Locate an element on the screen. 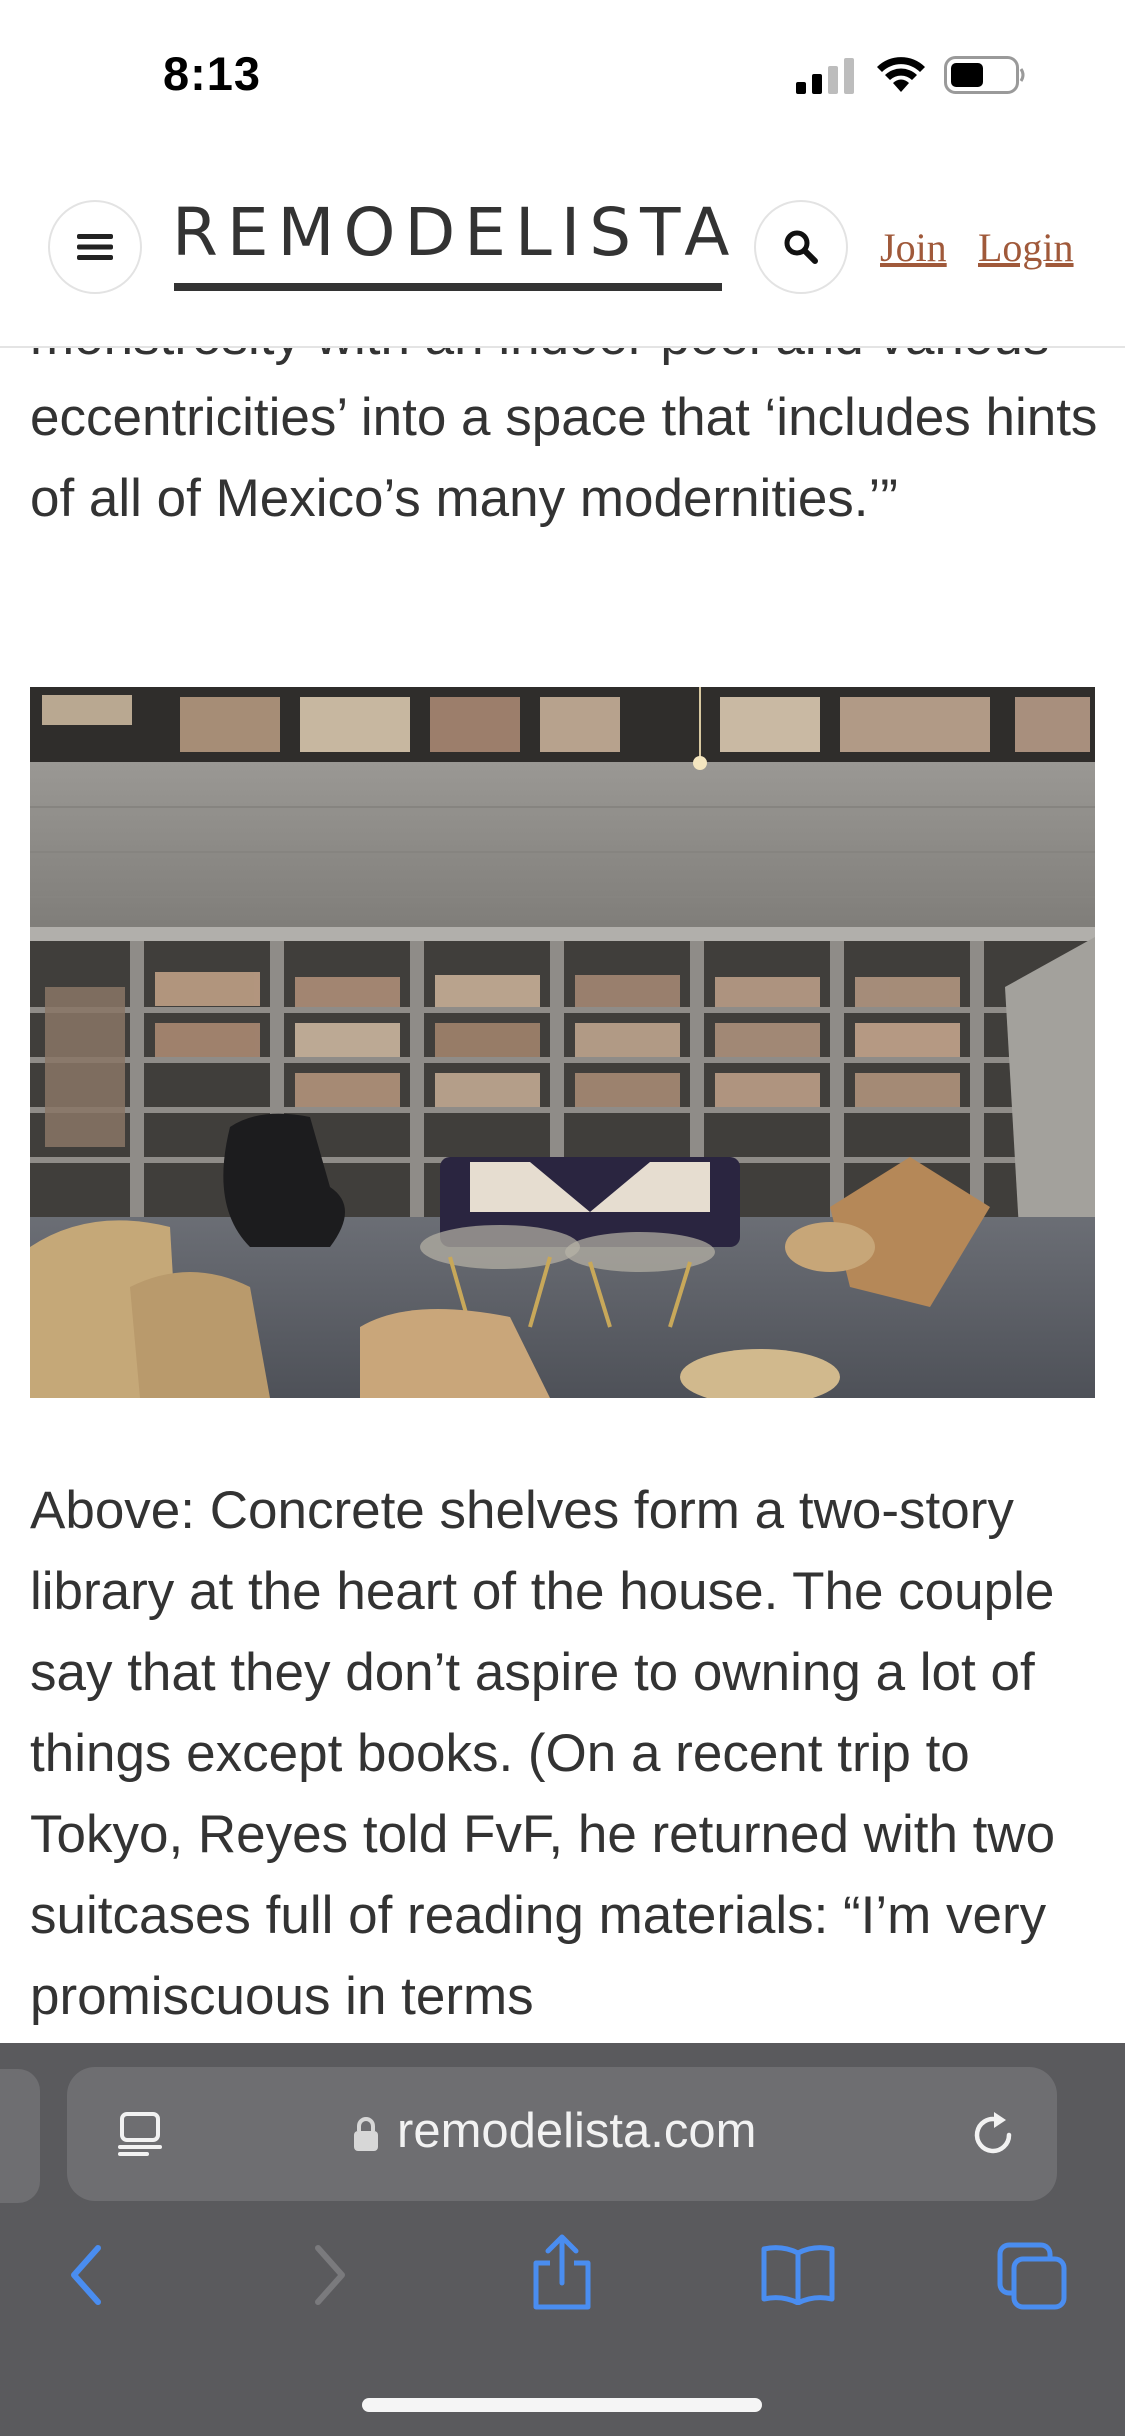 This screenshot has height=2436, width=1125. share-icon is located at coordinates (562, 2273).